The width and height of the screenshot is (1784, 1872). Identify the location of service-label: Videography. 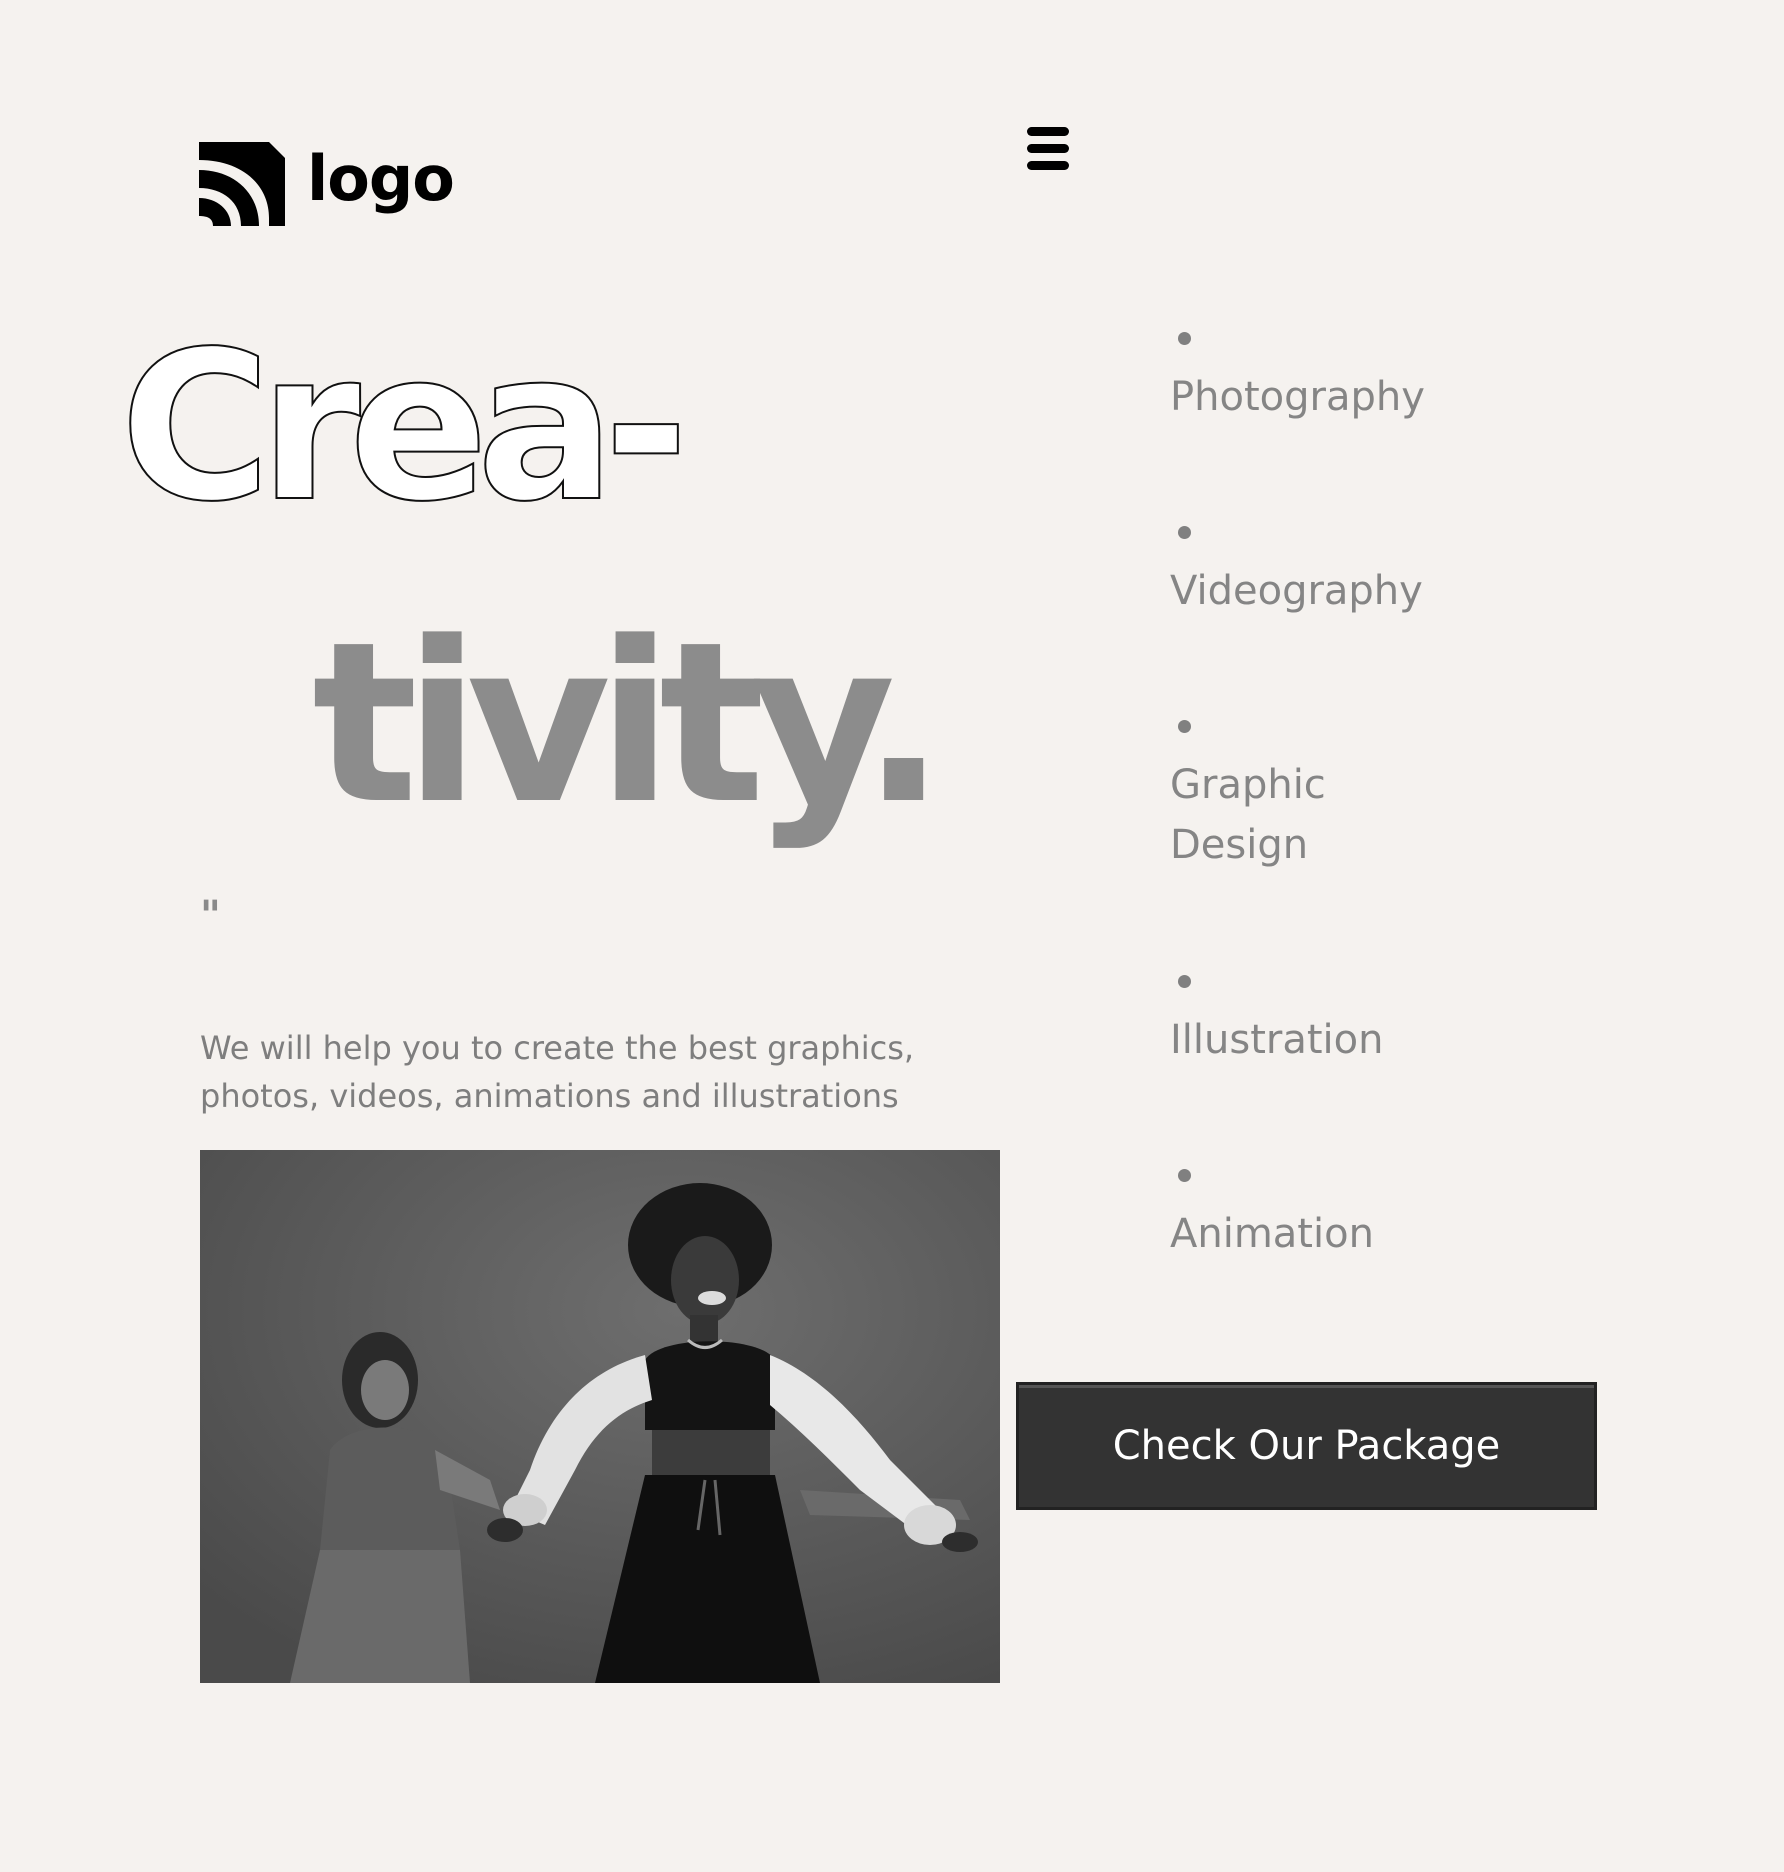
(1296, 591).